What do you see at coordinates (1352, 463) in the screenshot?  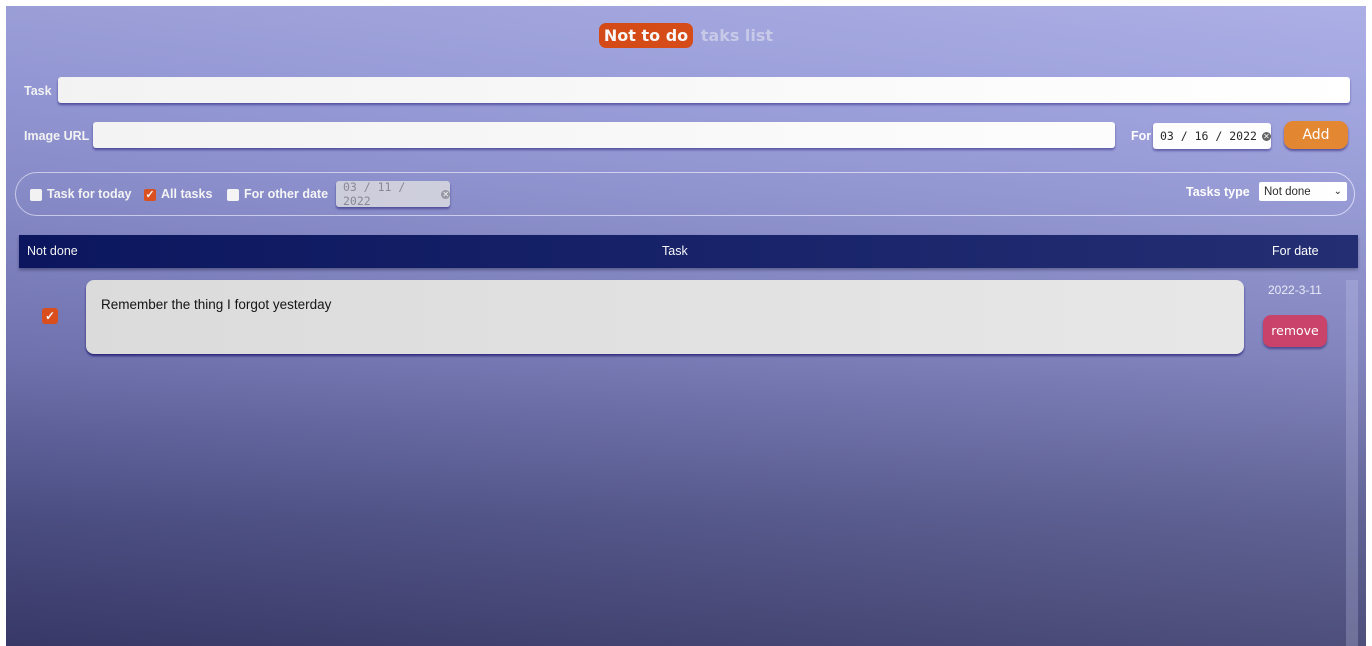 I see `scrollbar` at bounding box center [1352, 463].